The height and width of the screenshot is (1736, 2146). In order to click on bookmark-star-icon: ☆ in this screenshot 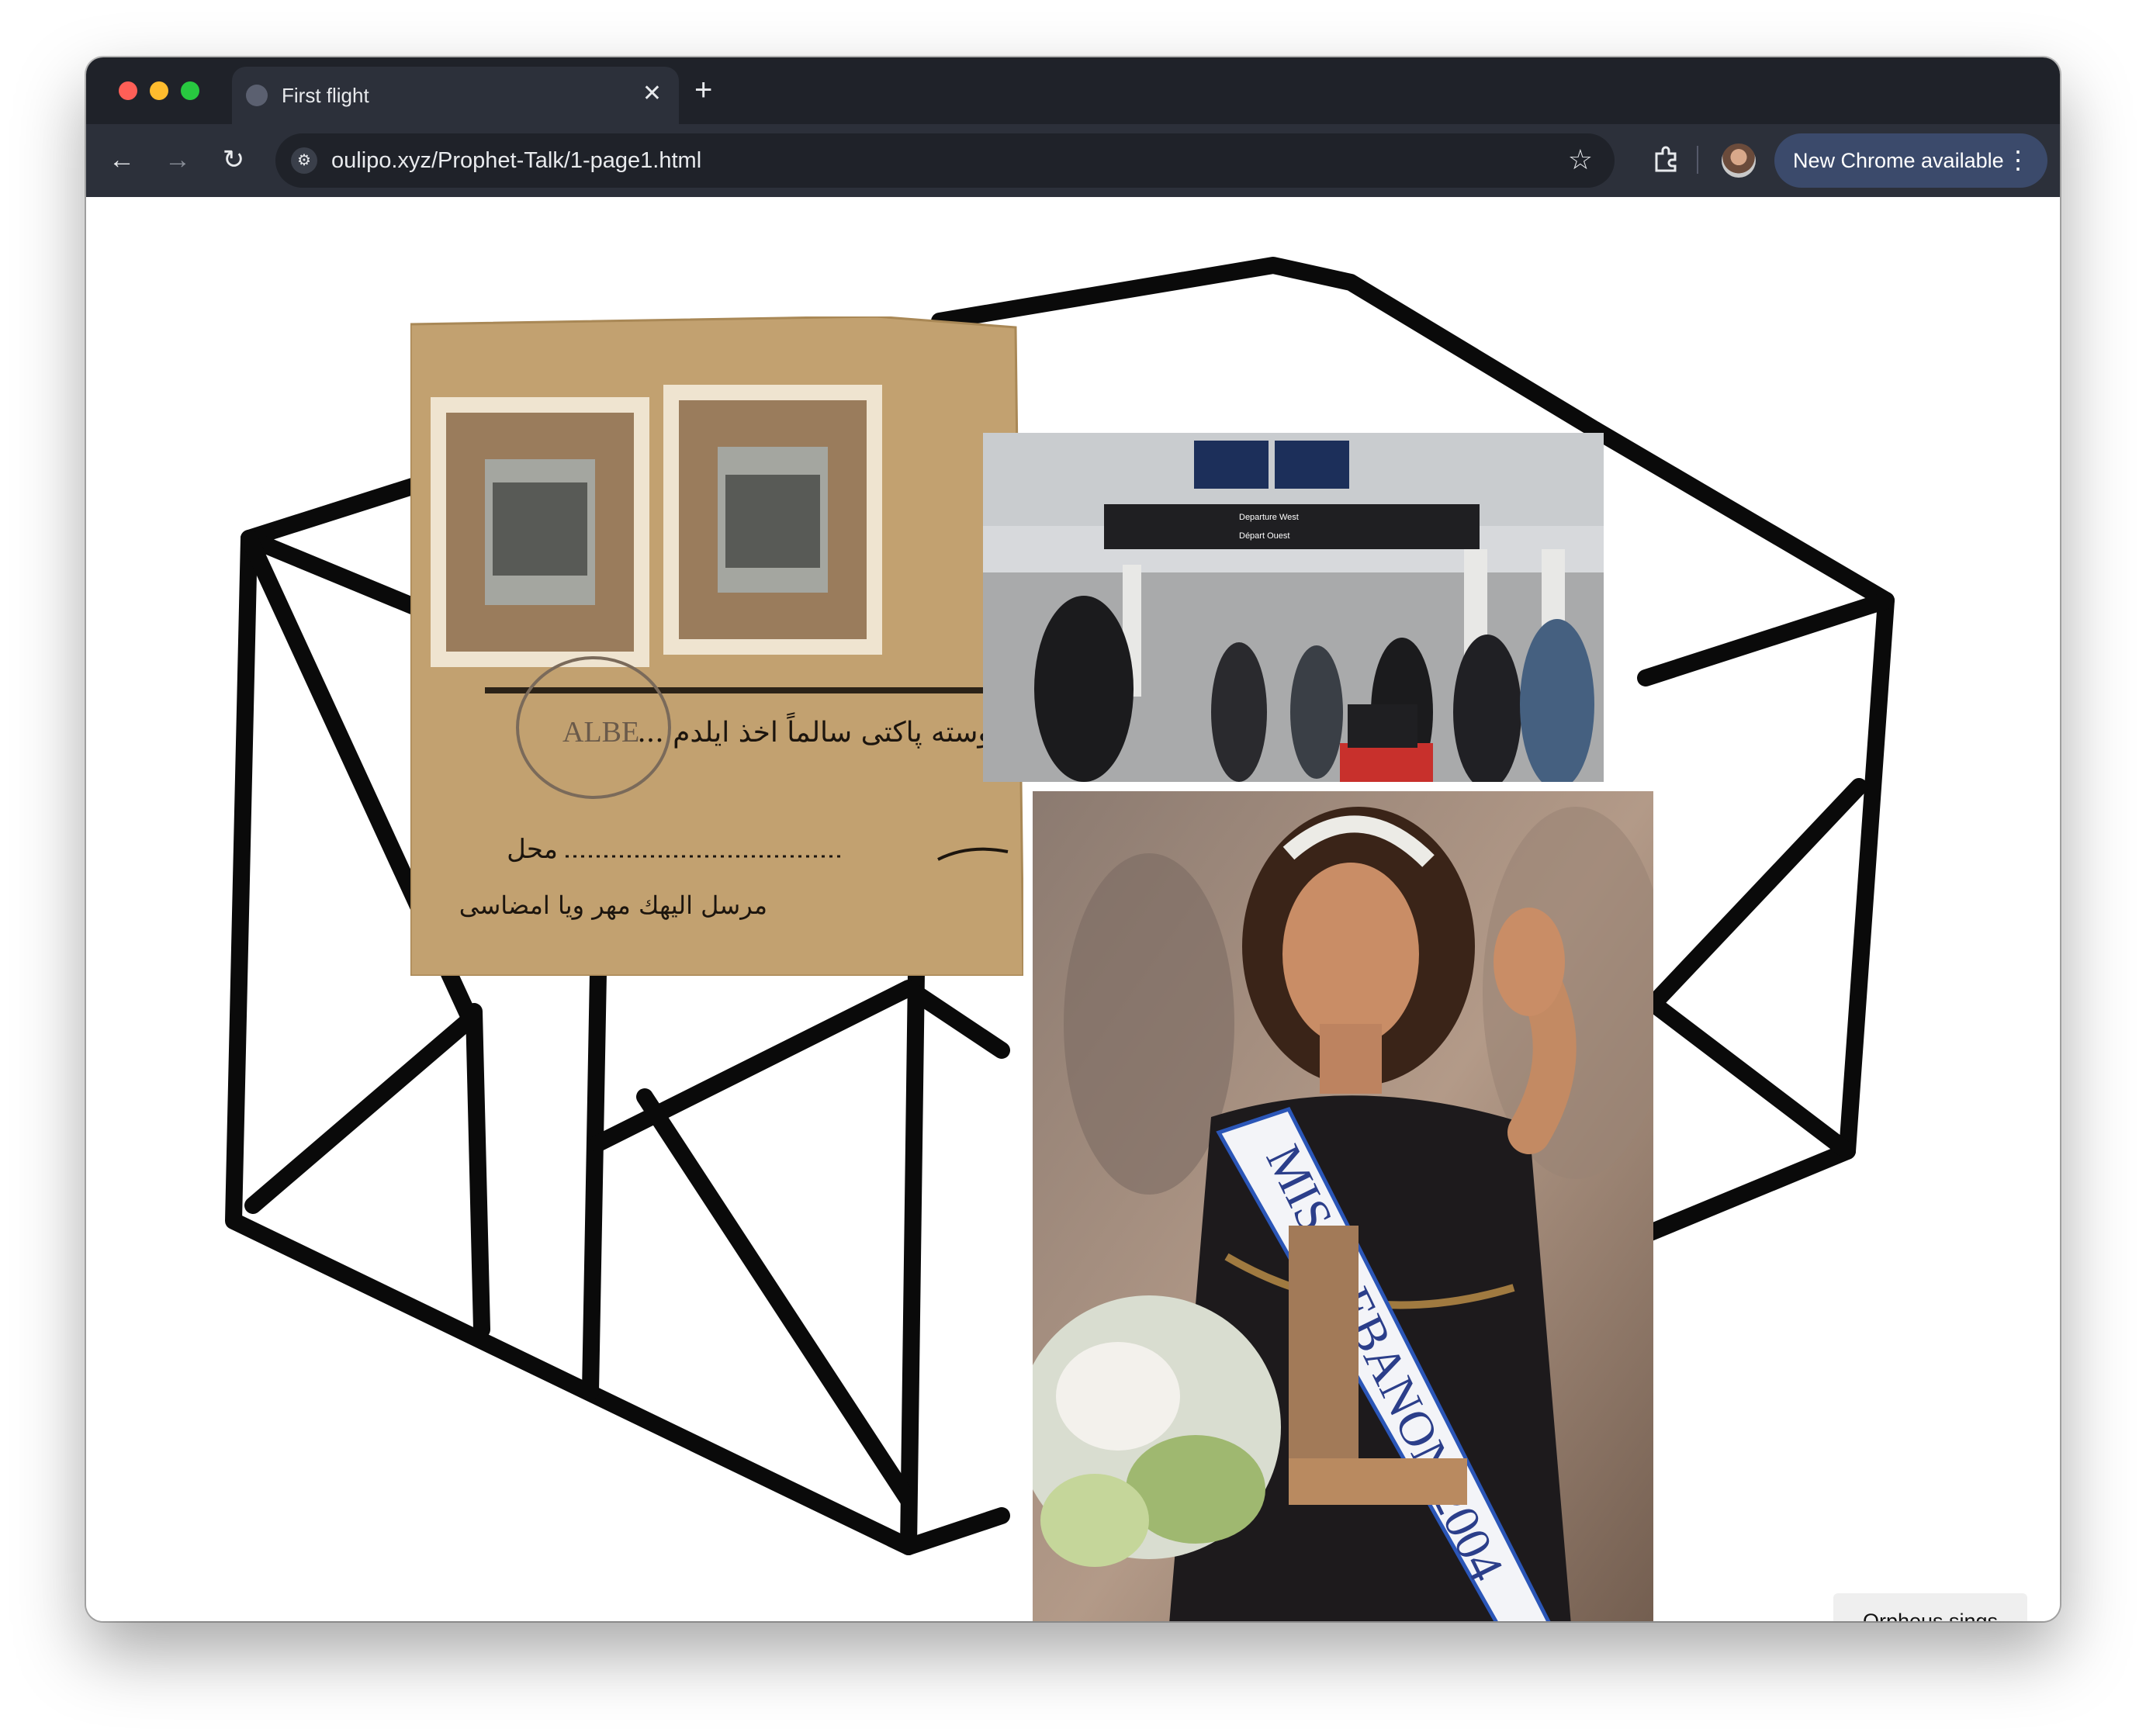, I will do `click(1580, 159)`.